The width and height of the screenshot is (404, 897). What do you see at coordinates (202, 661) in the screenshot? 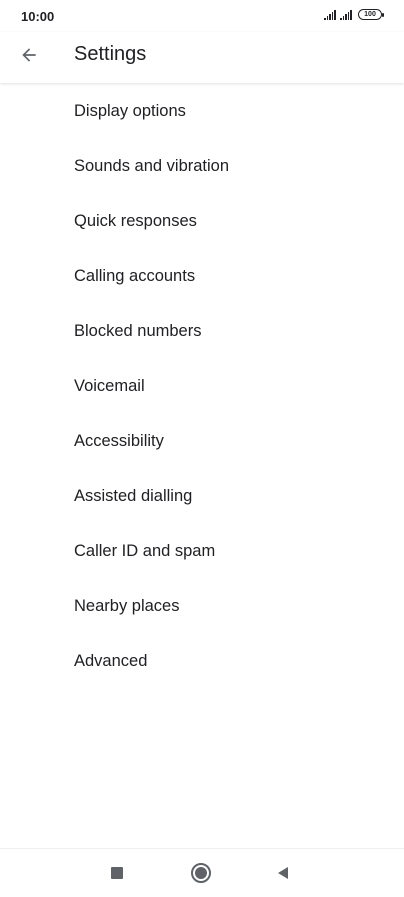
I see `settings-item-advanced: Advanced` at bounding box center [202, 661].